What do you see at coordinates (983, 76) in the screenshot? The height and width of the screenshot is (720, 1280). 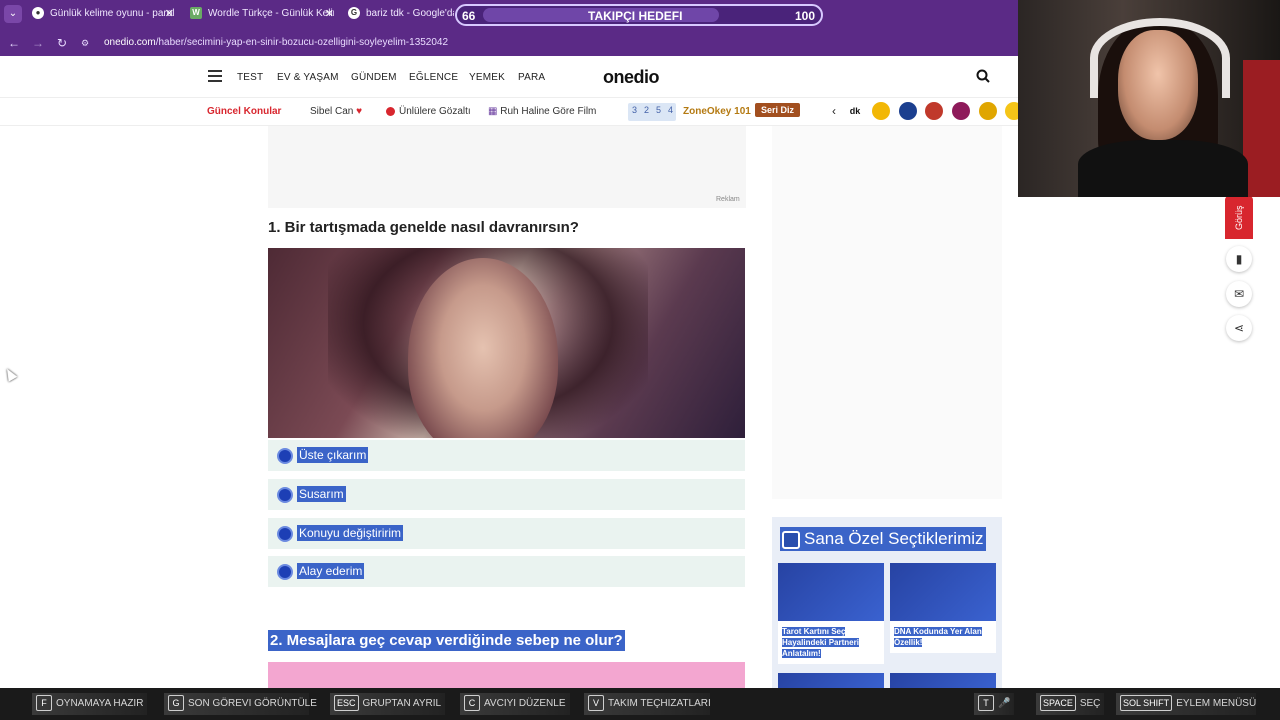 I see `search-icon` at bounding box center [983, 76].